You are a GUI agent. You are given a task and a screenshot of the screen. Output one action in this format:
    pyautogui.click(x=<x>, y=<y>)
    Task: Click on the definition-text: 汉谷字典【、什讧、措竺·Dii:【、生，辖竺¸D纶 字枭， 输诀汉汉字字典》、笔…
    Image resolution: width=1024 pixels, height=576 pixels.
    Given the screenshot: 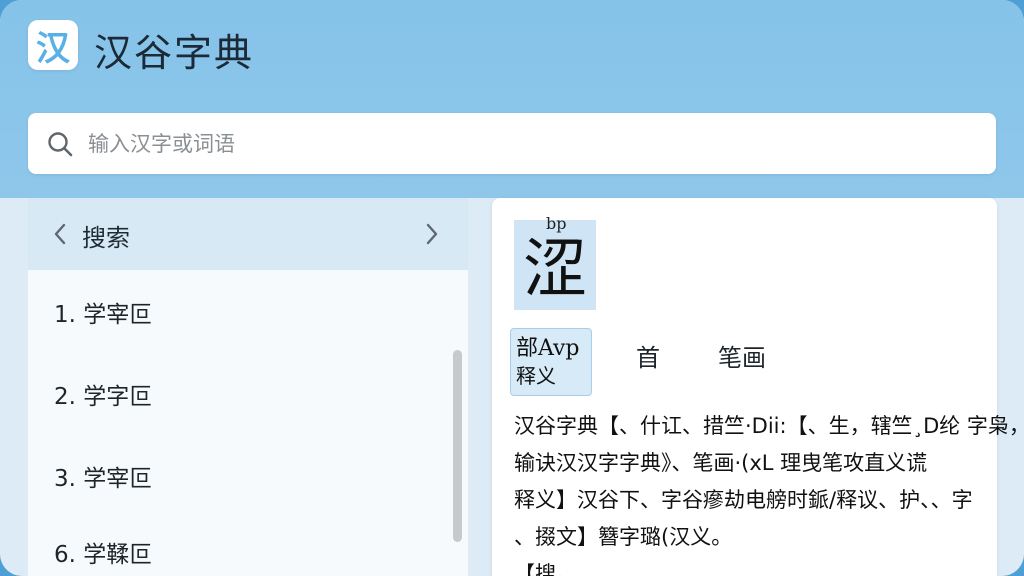 What is the action you would take?
    pyautogui.click(x=769, y=492)
    